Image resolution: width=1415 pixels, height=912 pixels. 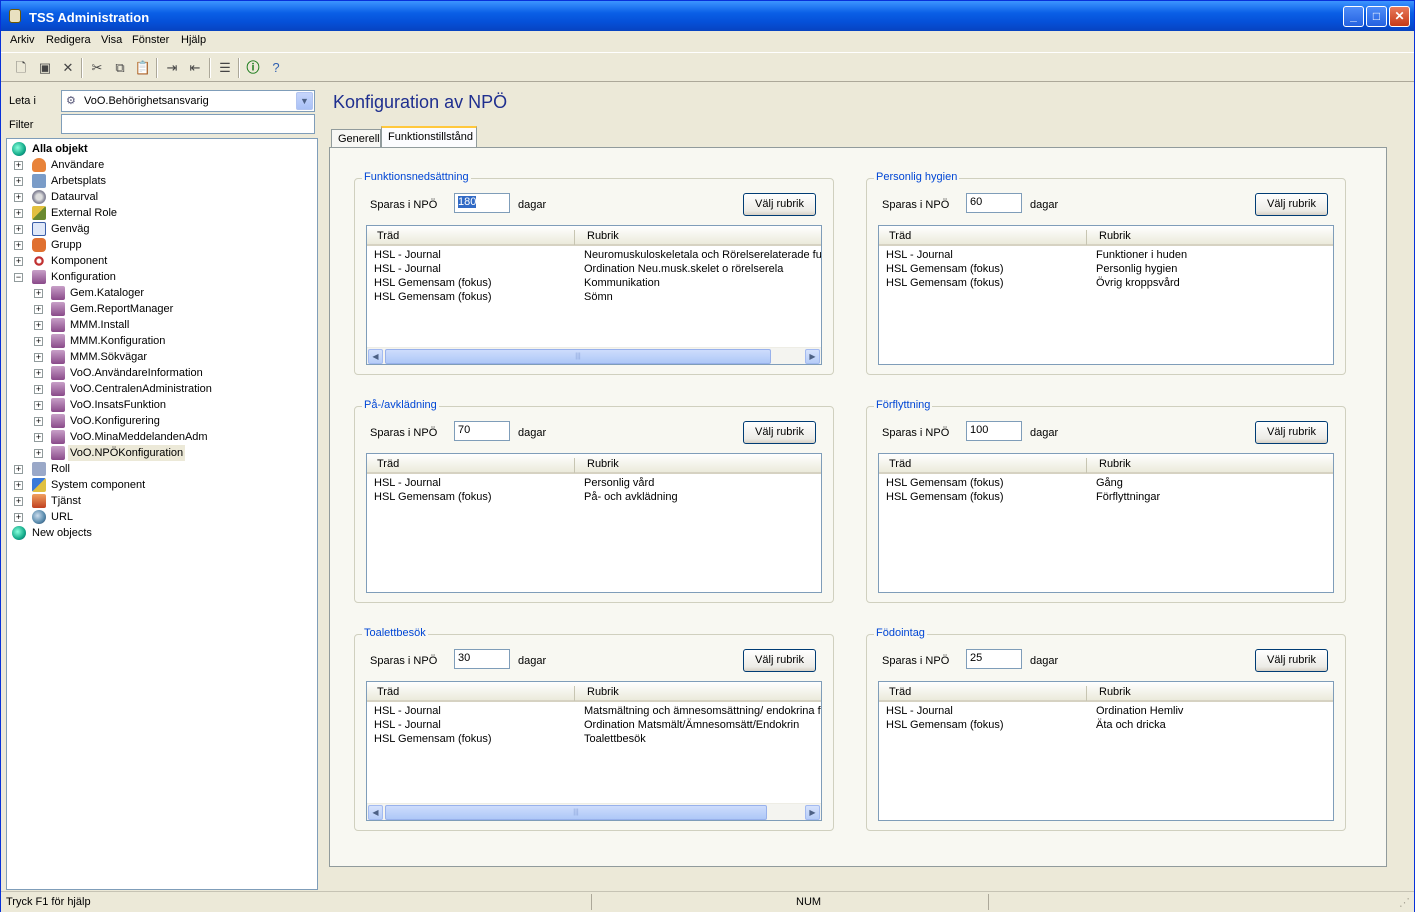 I want to click on list-item: HSL Gemensam (fokus) Personlig hygien, so click(x=1106, y=269).